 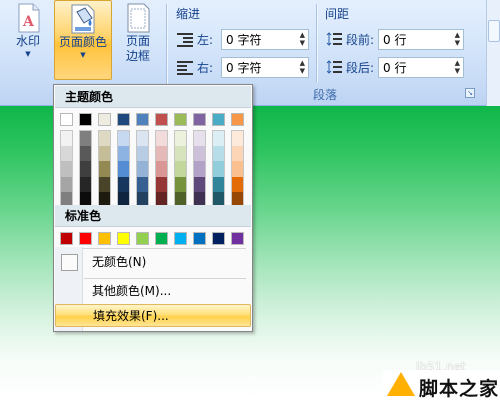 What do you see at coordinates (493, 31) in the screenshot?
I see `ribbon-scroll-button` at bounding box center [493, 31].